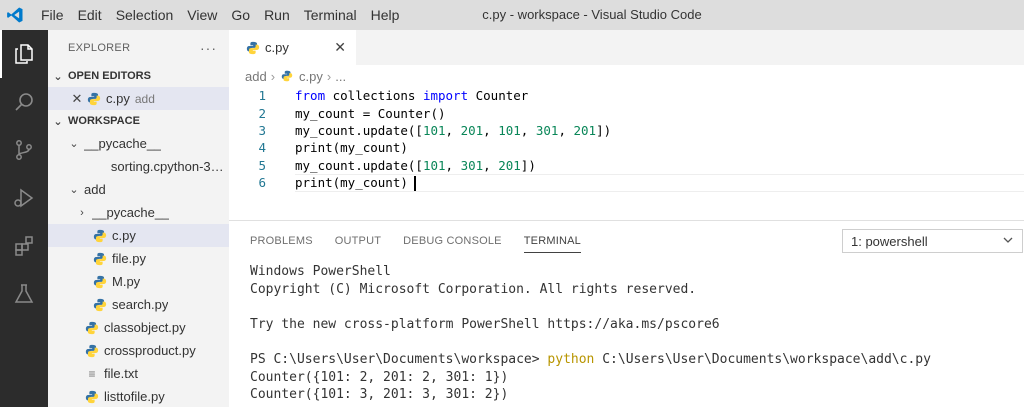  What do you see at coordinates (52, 15) in the screenshot?
I see `menu-item-file: File` at bounding box center [52, 15].